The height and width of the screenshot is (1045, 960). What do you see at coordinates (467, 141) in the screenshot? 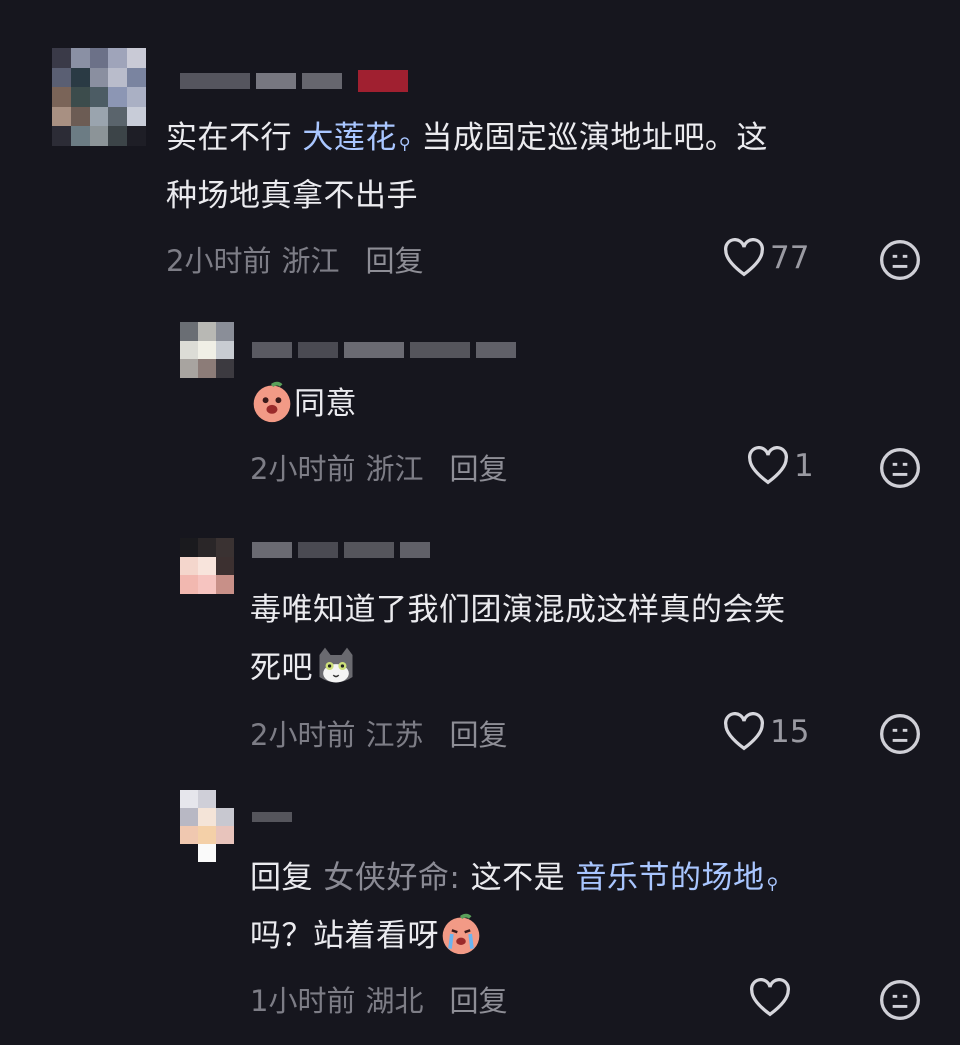
I see `comment-text: 实在不行 大莲花 ⚲ 当成固定巡演地址吧。这` at bounding box center [467, 141].